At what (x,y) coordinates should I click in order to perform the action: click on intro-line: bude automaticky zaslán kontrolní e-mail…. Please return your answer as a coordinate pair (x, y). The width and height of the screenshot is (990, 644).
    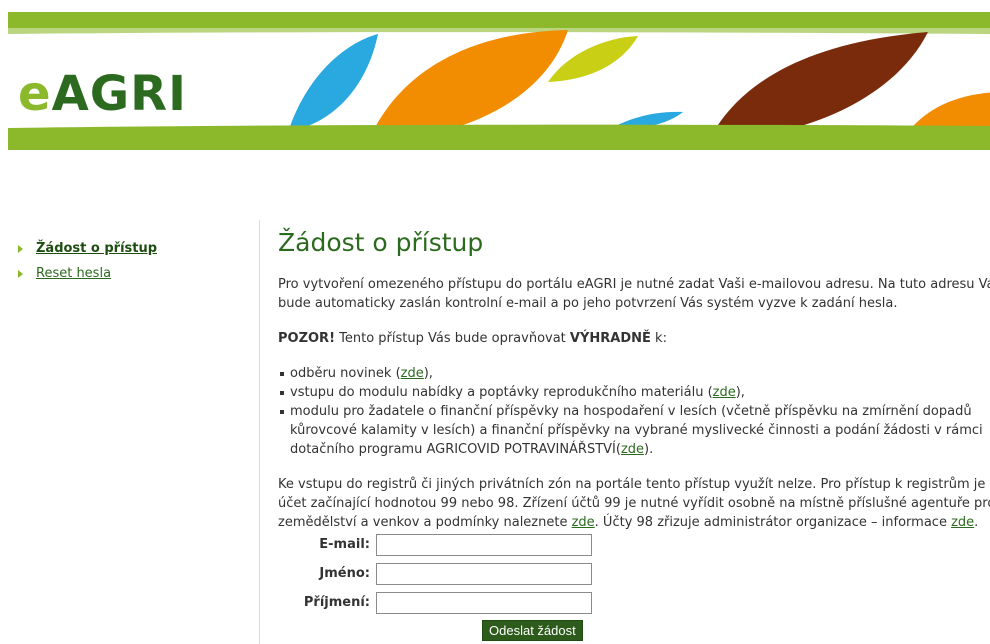
    Looking at the image, I should click on (588, 303).